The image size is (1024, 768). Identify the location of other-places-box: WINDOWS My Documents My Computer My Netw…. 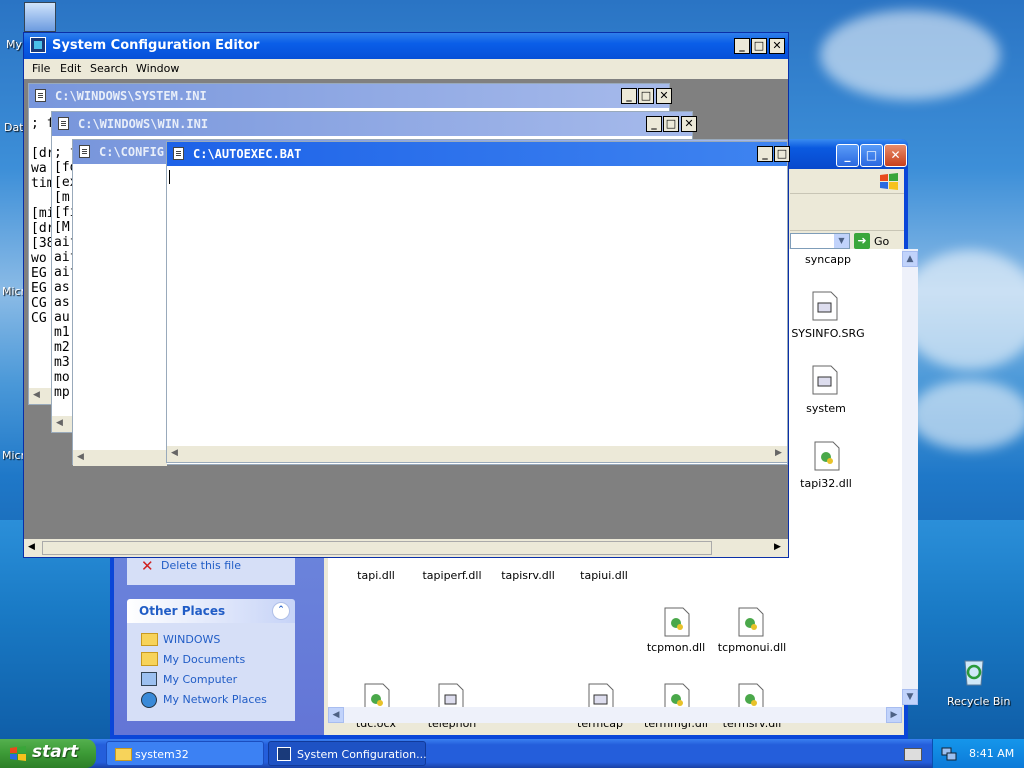
(211, 672).